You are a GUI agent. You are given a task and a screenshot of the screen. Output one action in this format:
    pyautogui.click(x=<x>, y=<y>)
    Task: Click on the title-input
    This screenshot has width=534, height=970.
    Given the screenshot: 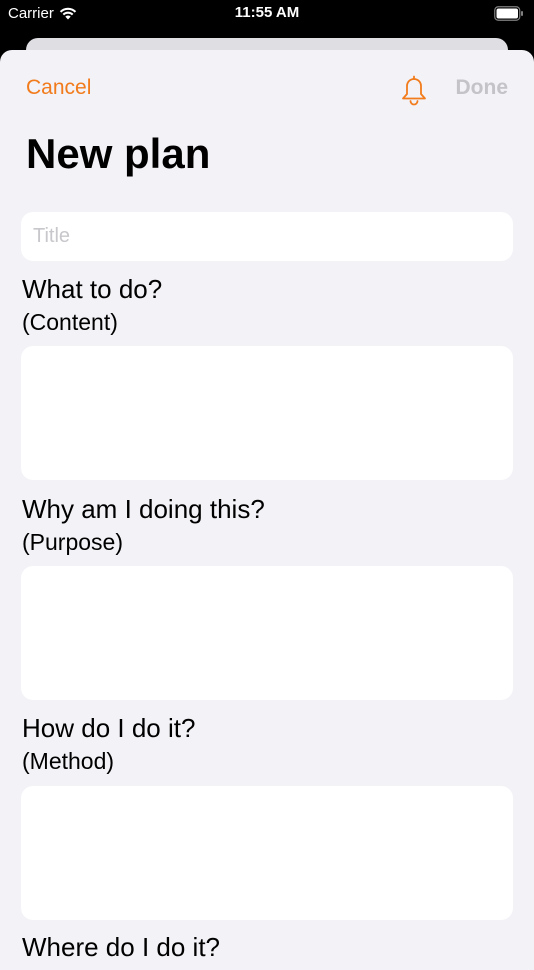 What is the action you would take?
    pyautogui.click(x=267, y=236)
    